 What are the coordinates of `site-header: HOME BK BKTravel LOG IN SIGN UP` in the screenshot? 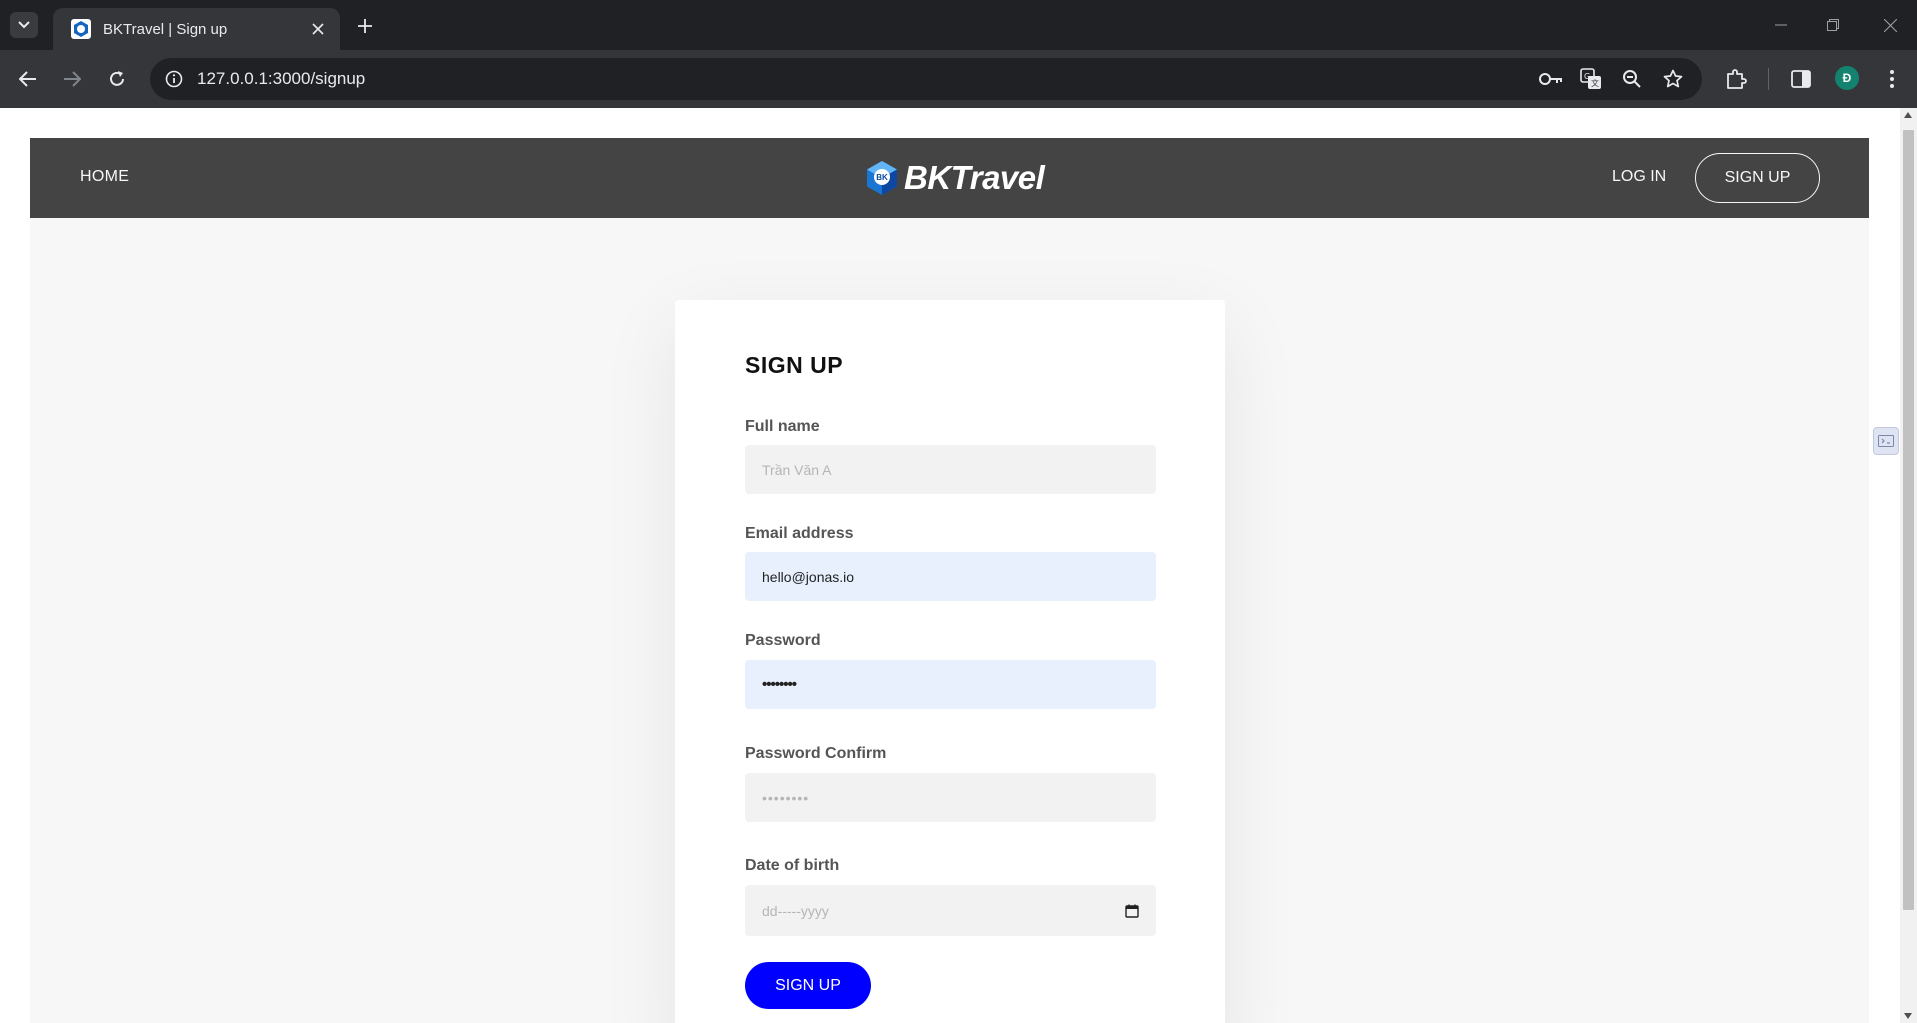 It's located at (949, 178).